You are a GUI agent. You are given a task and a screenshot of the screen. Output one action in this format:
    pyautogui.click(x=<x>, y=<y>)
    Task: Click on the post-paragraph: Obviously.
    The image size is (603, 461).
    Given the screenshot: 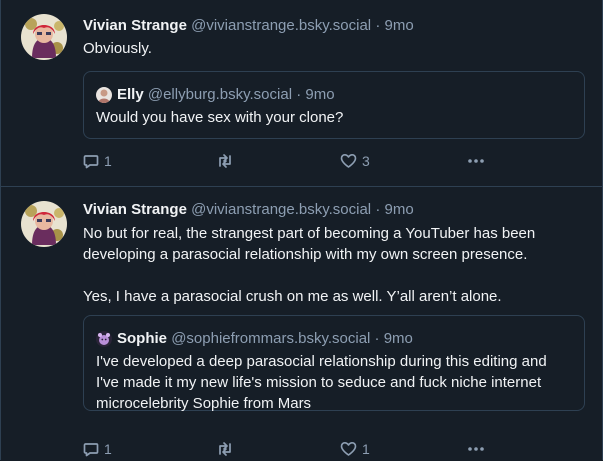 What is the action you would take?
    pyautogui.click(x=117, y=48)
    